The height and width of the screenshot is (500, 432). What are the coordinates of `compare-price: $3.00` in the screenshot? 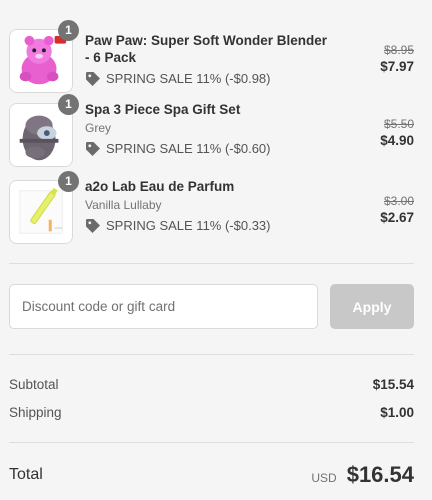 It's located at (398, 201).